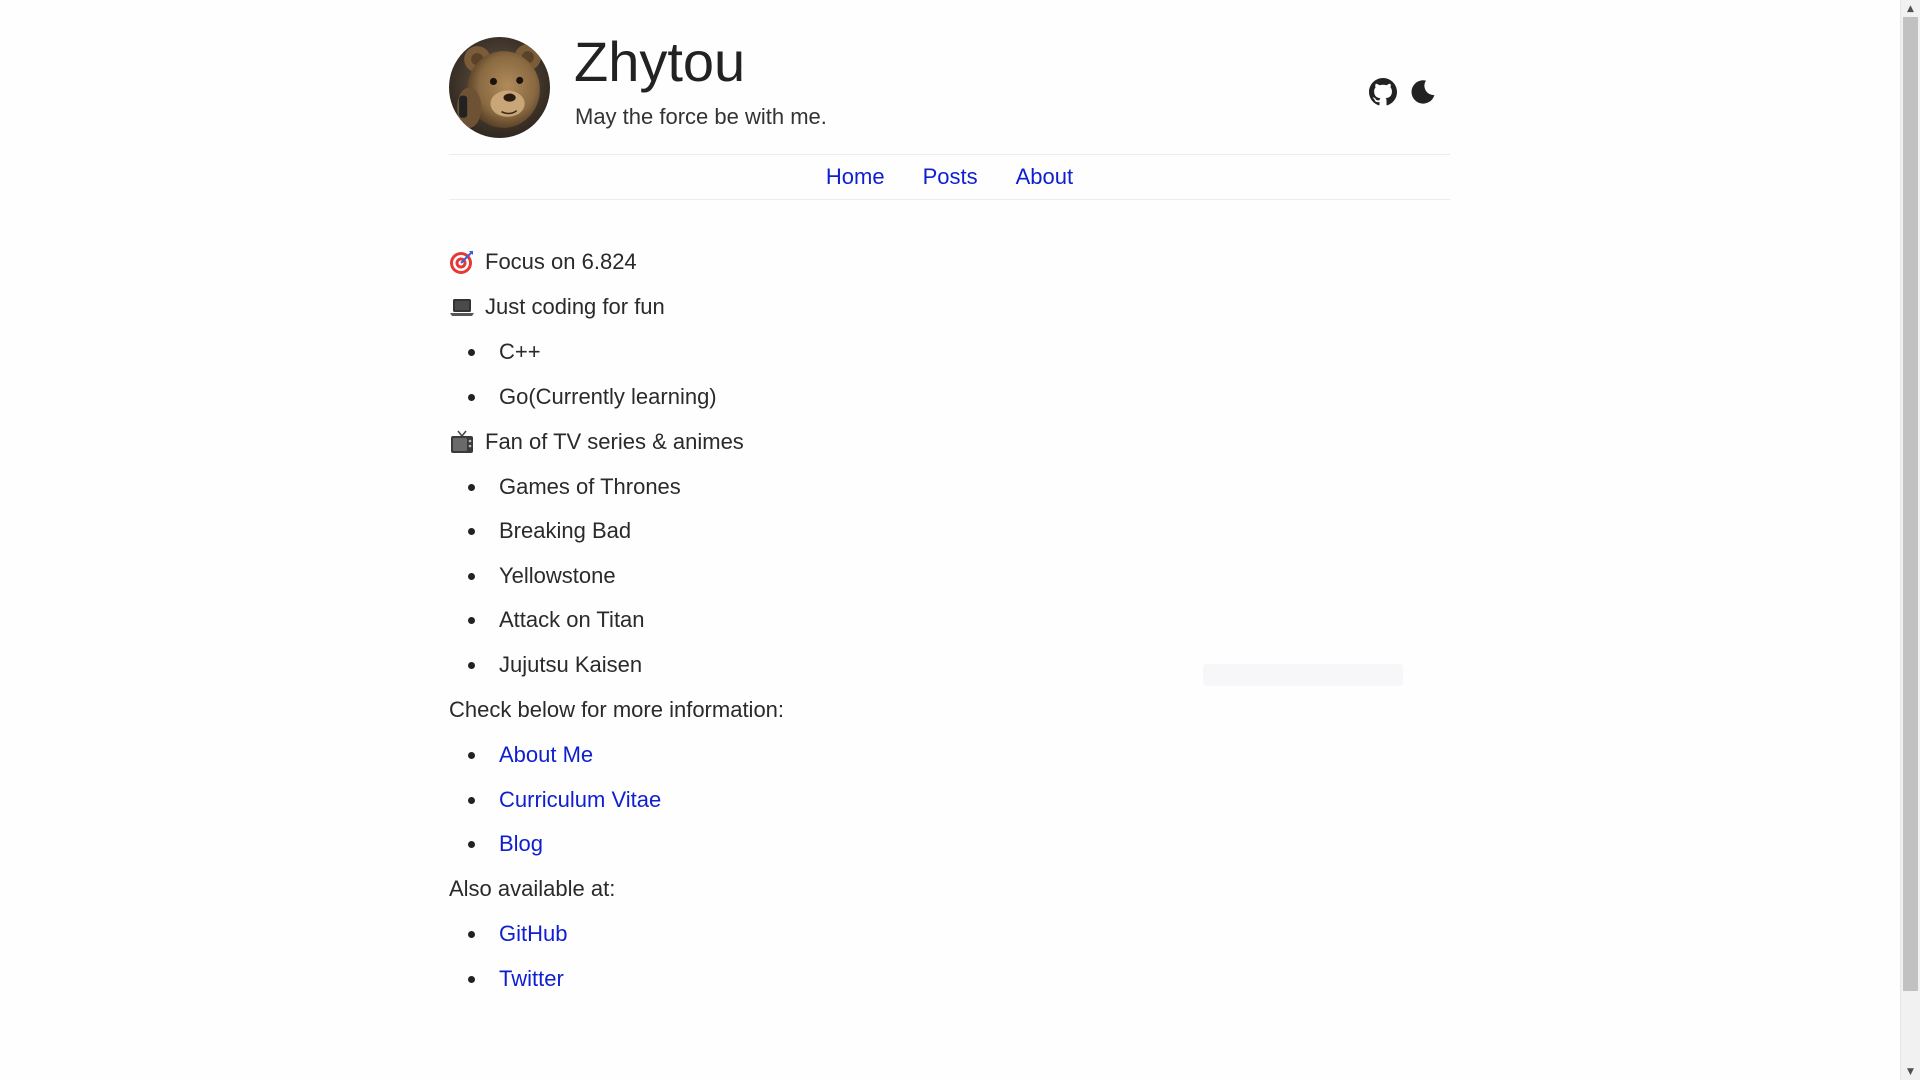 The height and width of the screenshot is (1080, 1920). Describe the element at coordinates (949, 307) in the screenshot. I see `coding-line: Just coding for fun` at that location.